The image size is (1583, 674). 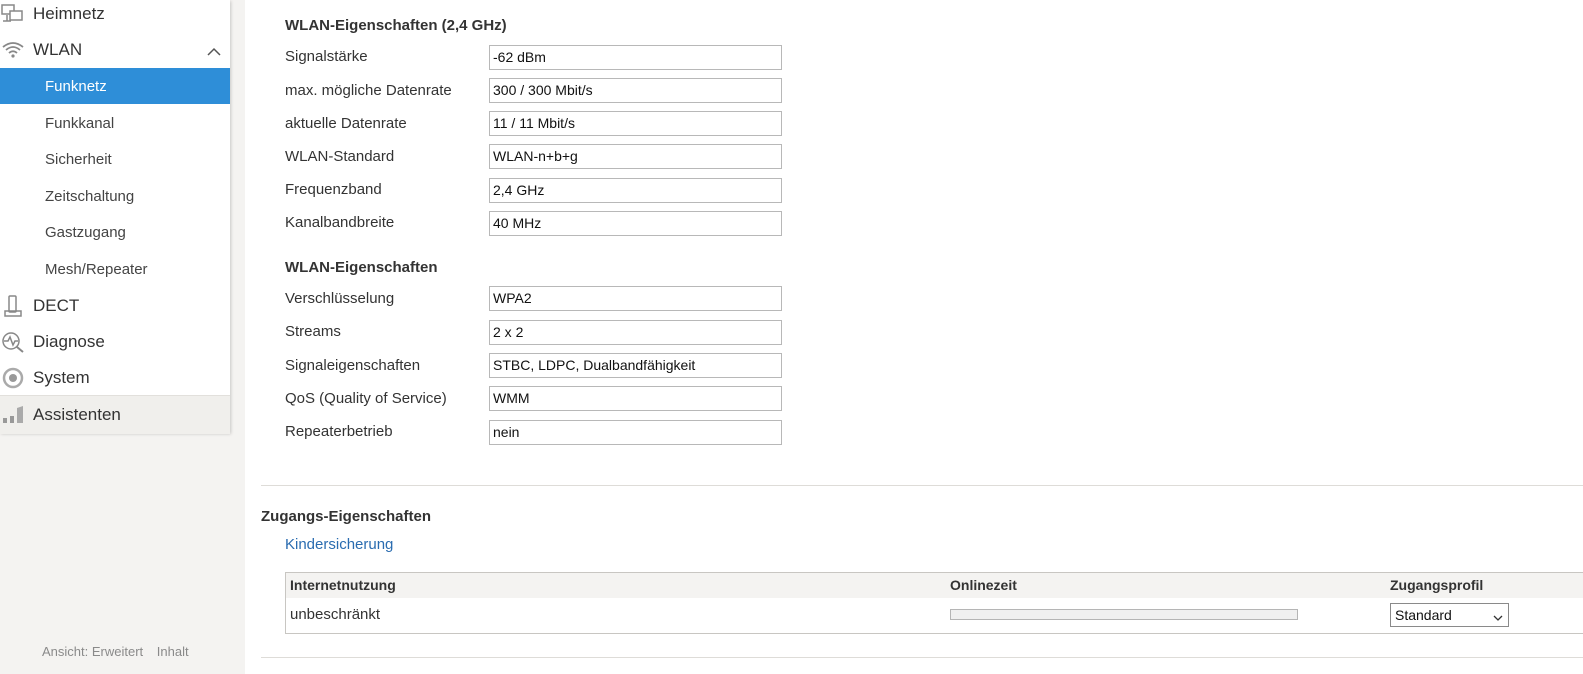 What do you see at coordinates (396, 25) in the screenshot?
I see `section-title-wlan-24: WLAN-Eigenschaften (2,4 GHz)` at bounding box center [396, 25].